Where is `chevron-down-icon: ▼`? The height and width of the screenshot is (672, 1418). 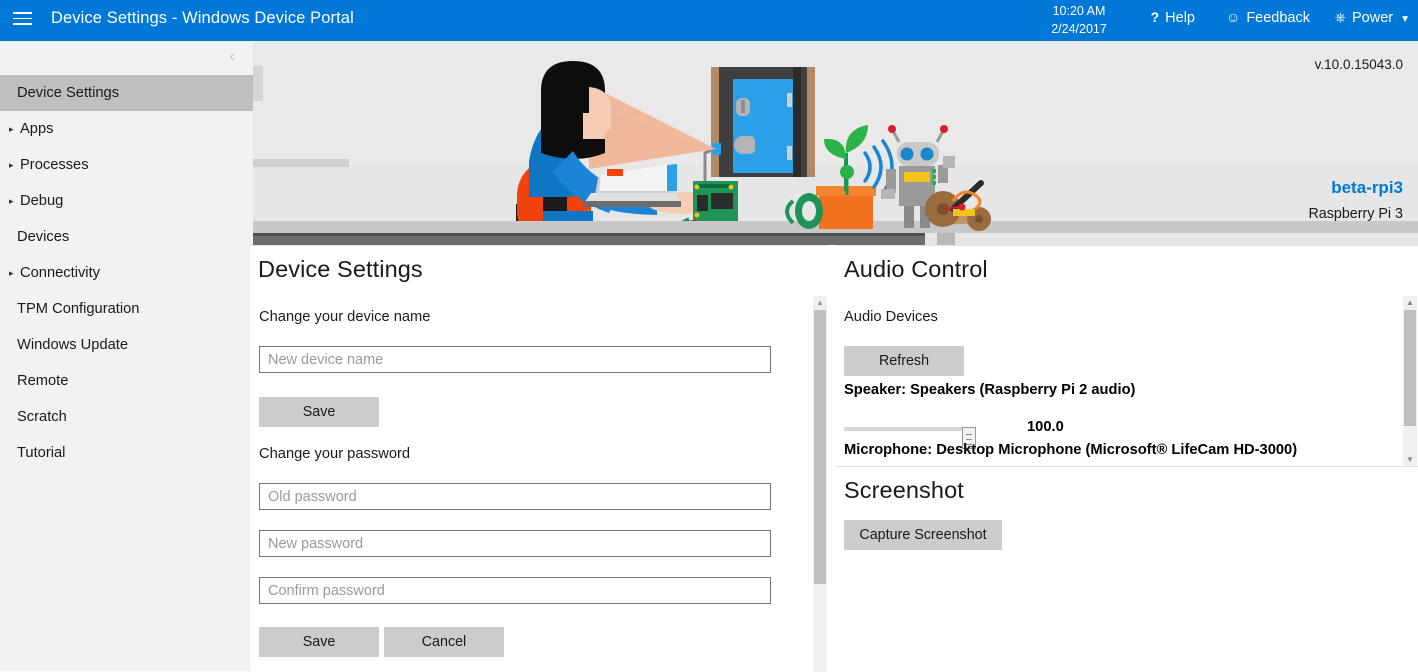
chevron-down-icon: ▼ is located at coordinates (1405, 19).